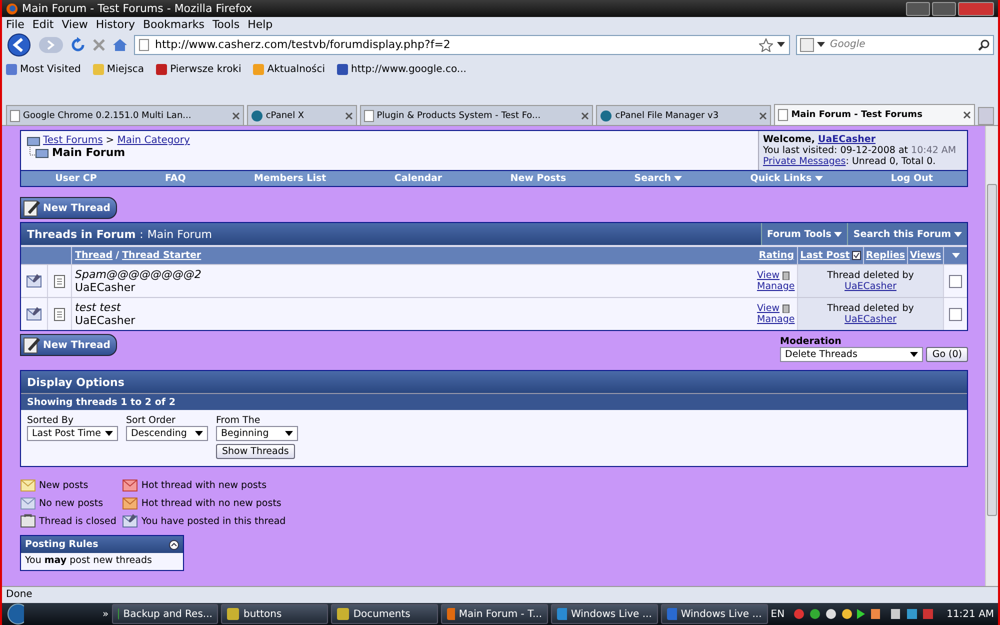  Describe the element at coordinates (991, 356) in the screenshot. I see `scrollbar` at that location.